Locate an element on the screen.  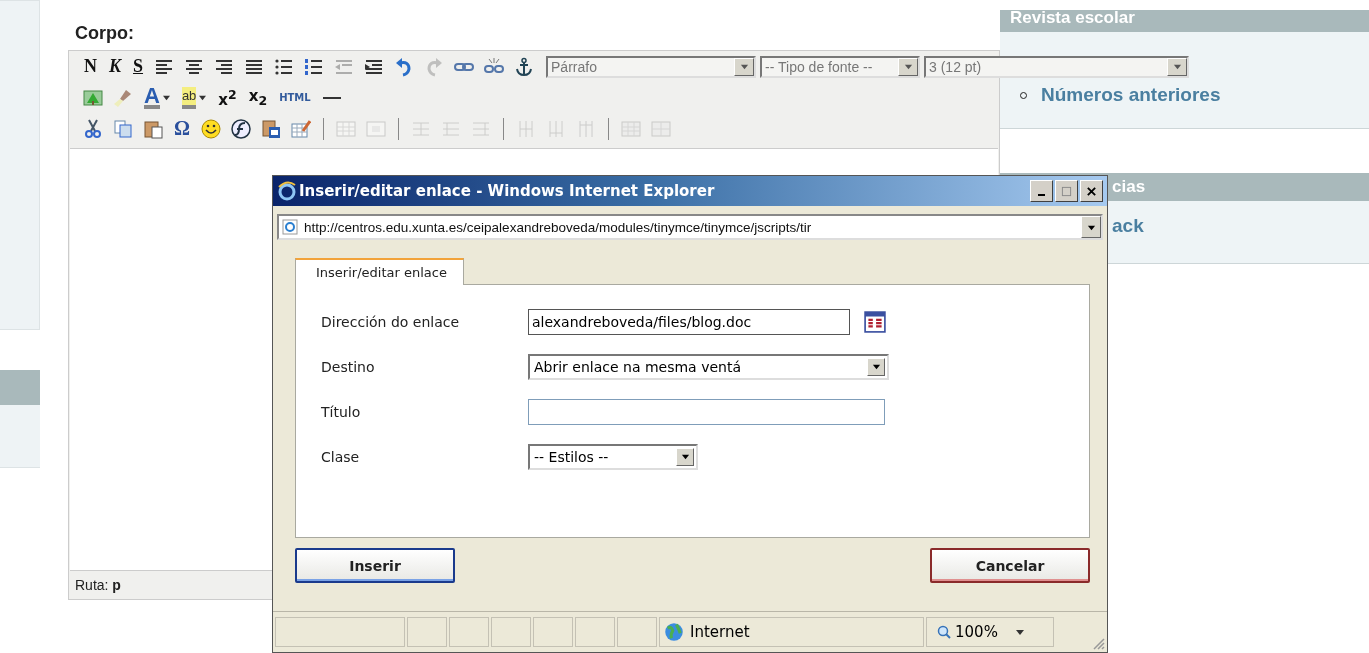
close-icon is located at coordinates (1091, 191).